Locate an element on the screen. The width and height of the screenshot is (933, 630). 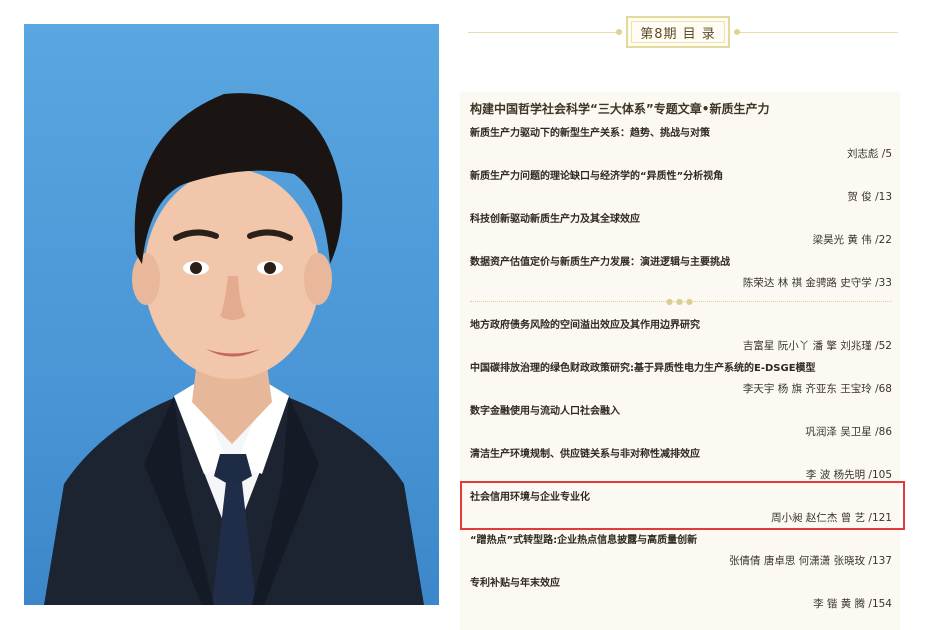
article-title: “蹭热点”式转型路:企业热点信息披露与高质量创新 is located at coordinates (584, 540).